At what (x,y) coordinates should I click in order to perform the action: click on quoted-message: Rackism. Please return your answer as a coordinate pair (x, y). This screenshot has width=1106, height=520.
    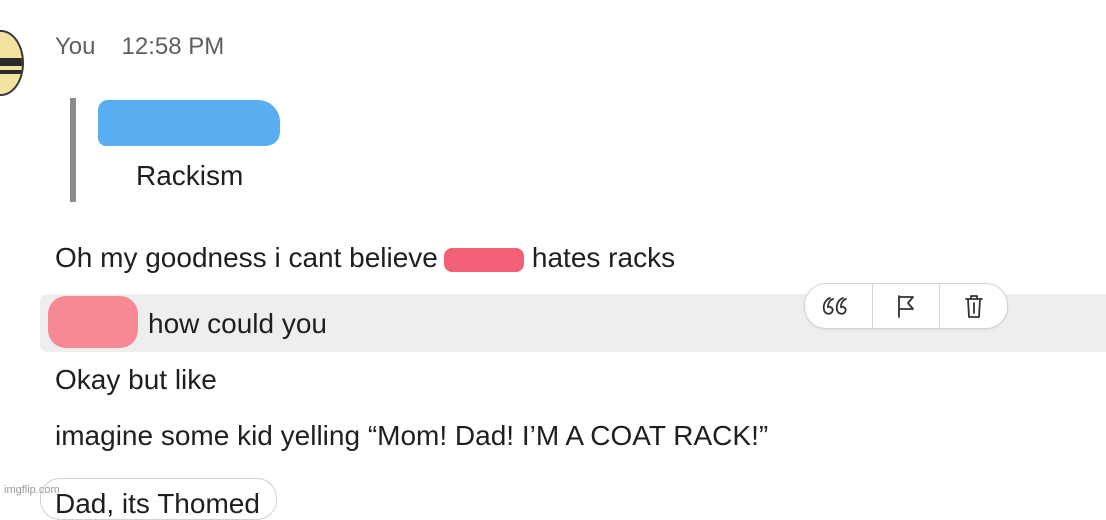
    Looking at the image, I should click on (190, 175).